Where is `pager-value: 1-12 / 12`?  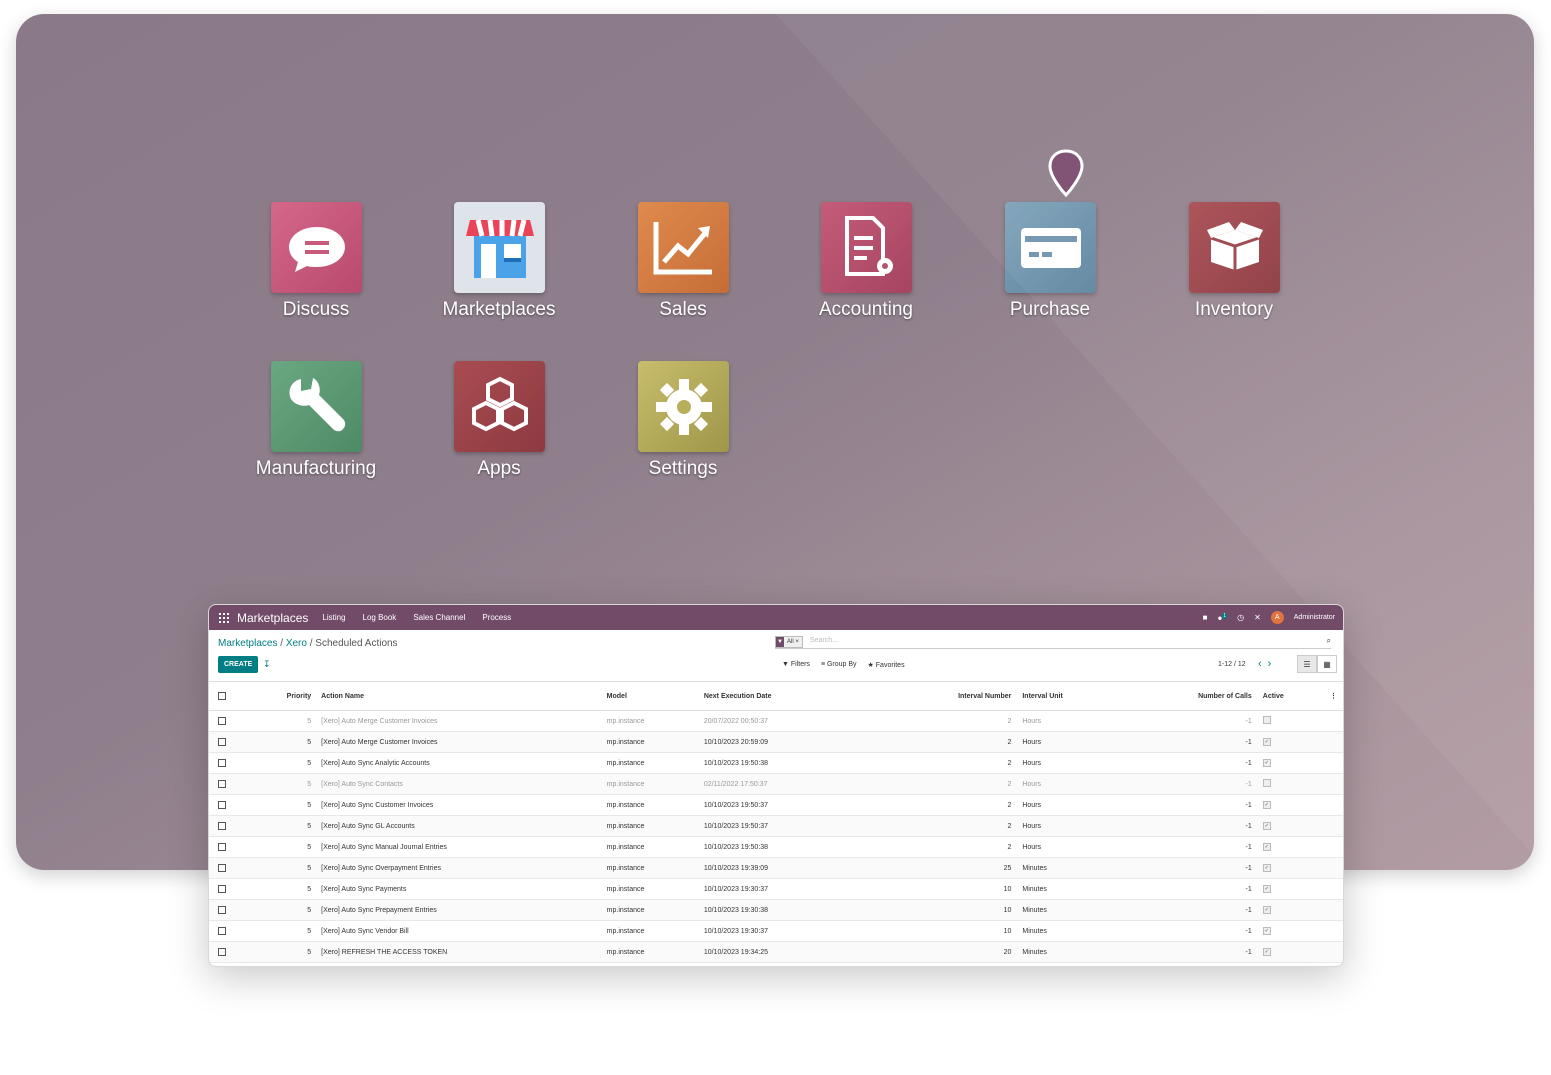
pager-value: 1-12 / 12 is located at coordinates (1232, 664).